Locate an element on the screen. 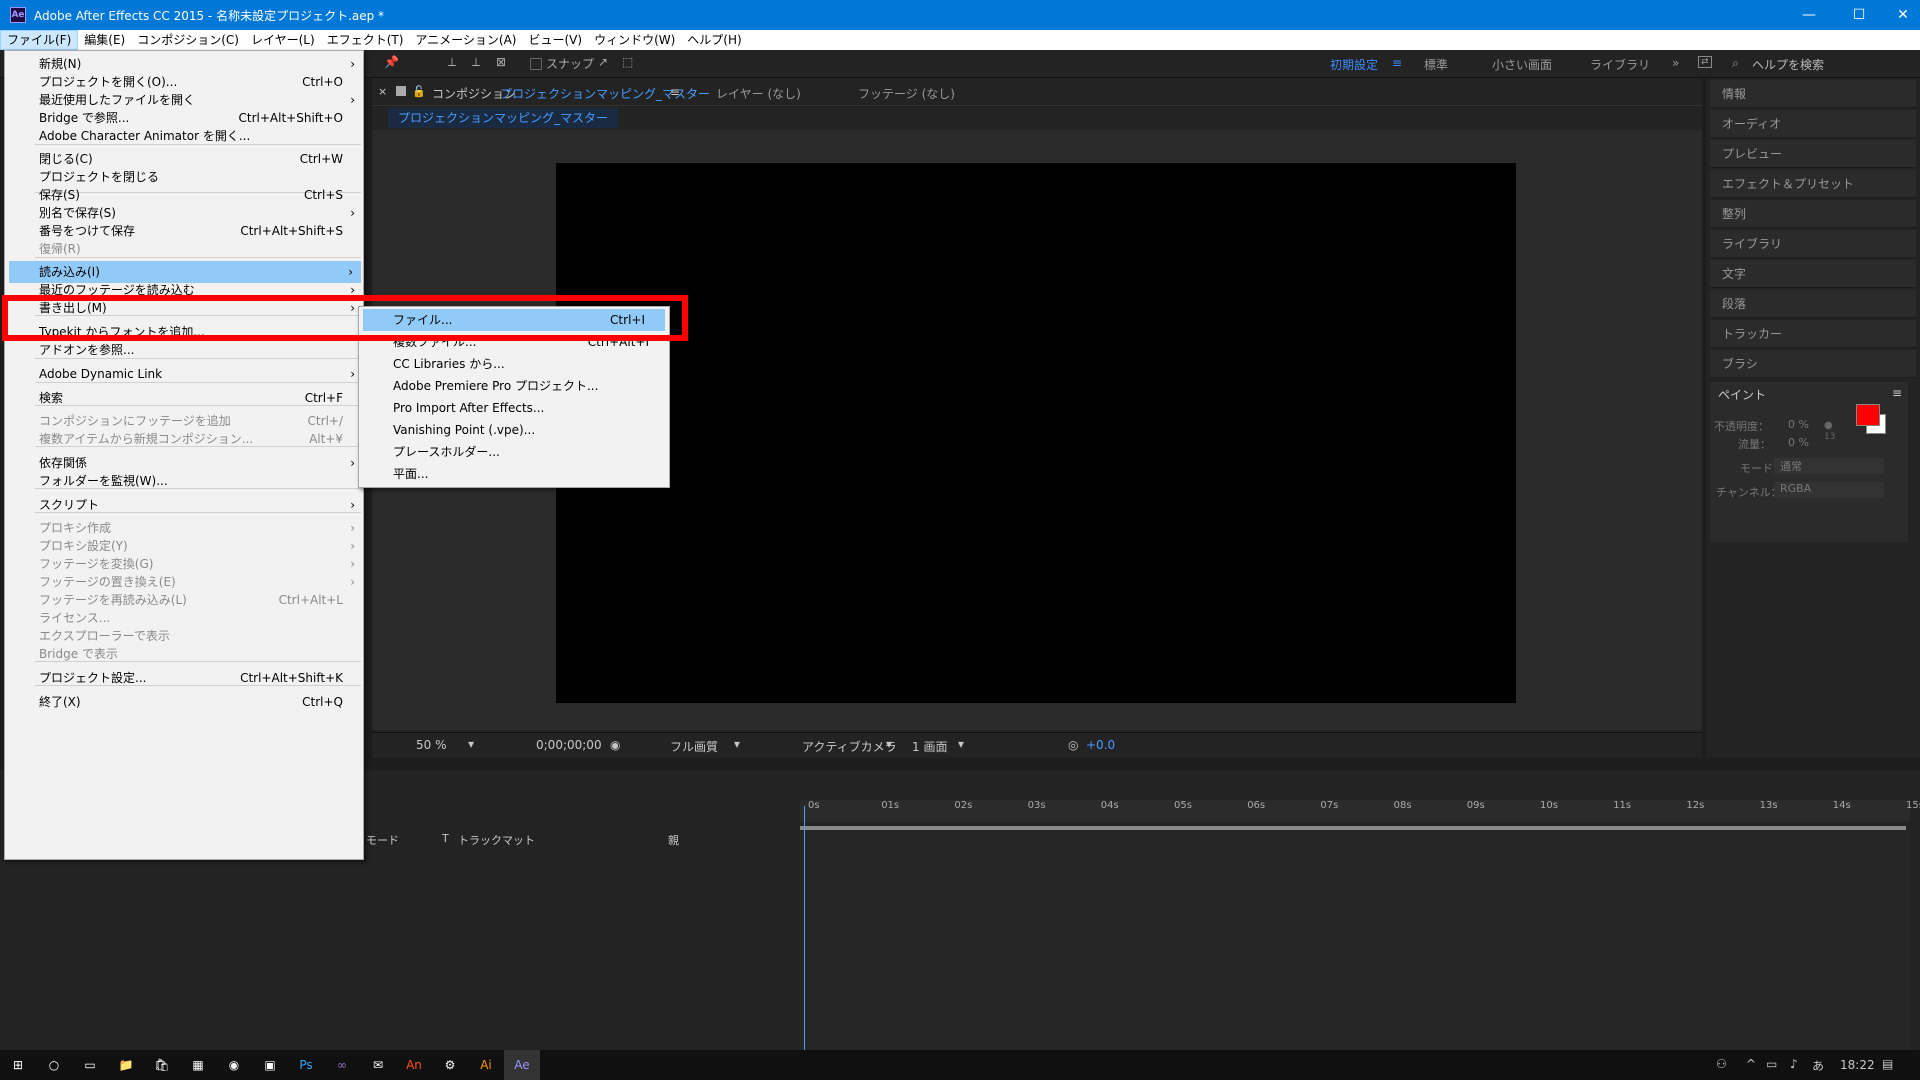 This screenshot has height=1080, width=1920. menu-window: ウィンドウ(W) is located at coordinates (634, 40).